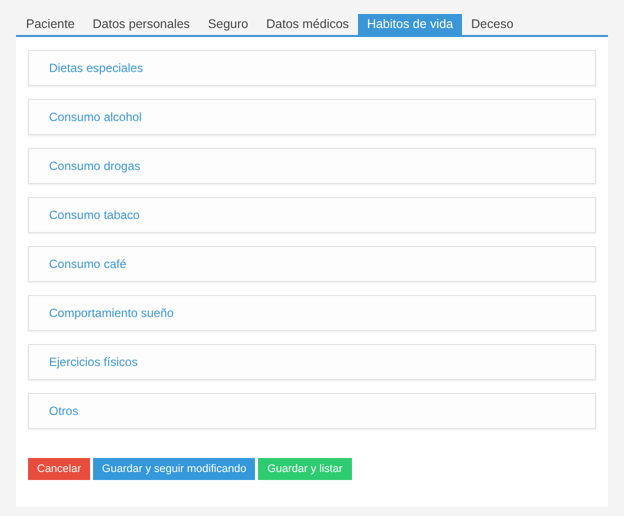  What do you see at coordinates (228, 24) in the screenshot?
I see `tab: Seguro` at bounding box center [228, 24].